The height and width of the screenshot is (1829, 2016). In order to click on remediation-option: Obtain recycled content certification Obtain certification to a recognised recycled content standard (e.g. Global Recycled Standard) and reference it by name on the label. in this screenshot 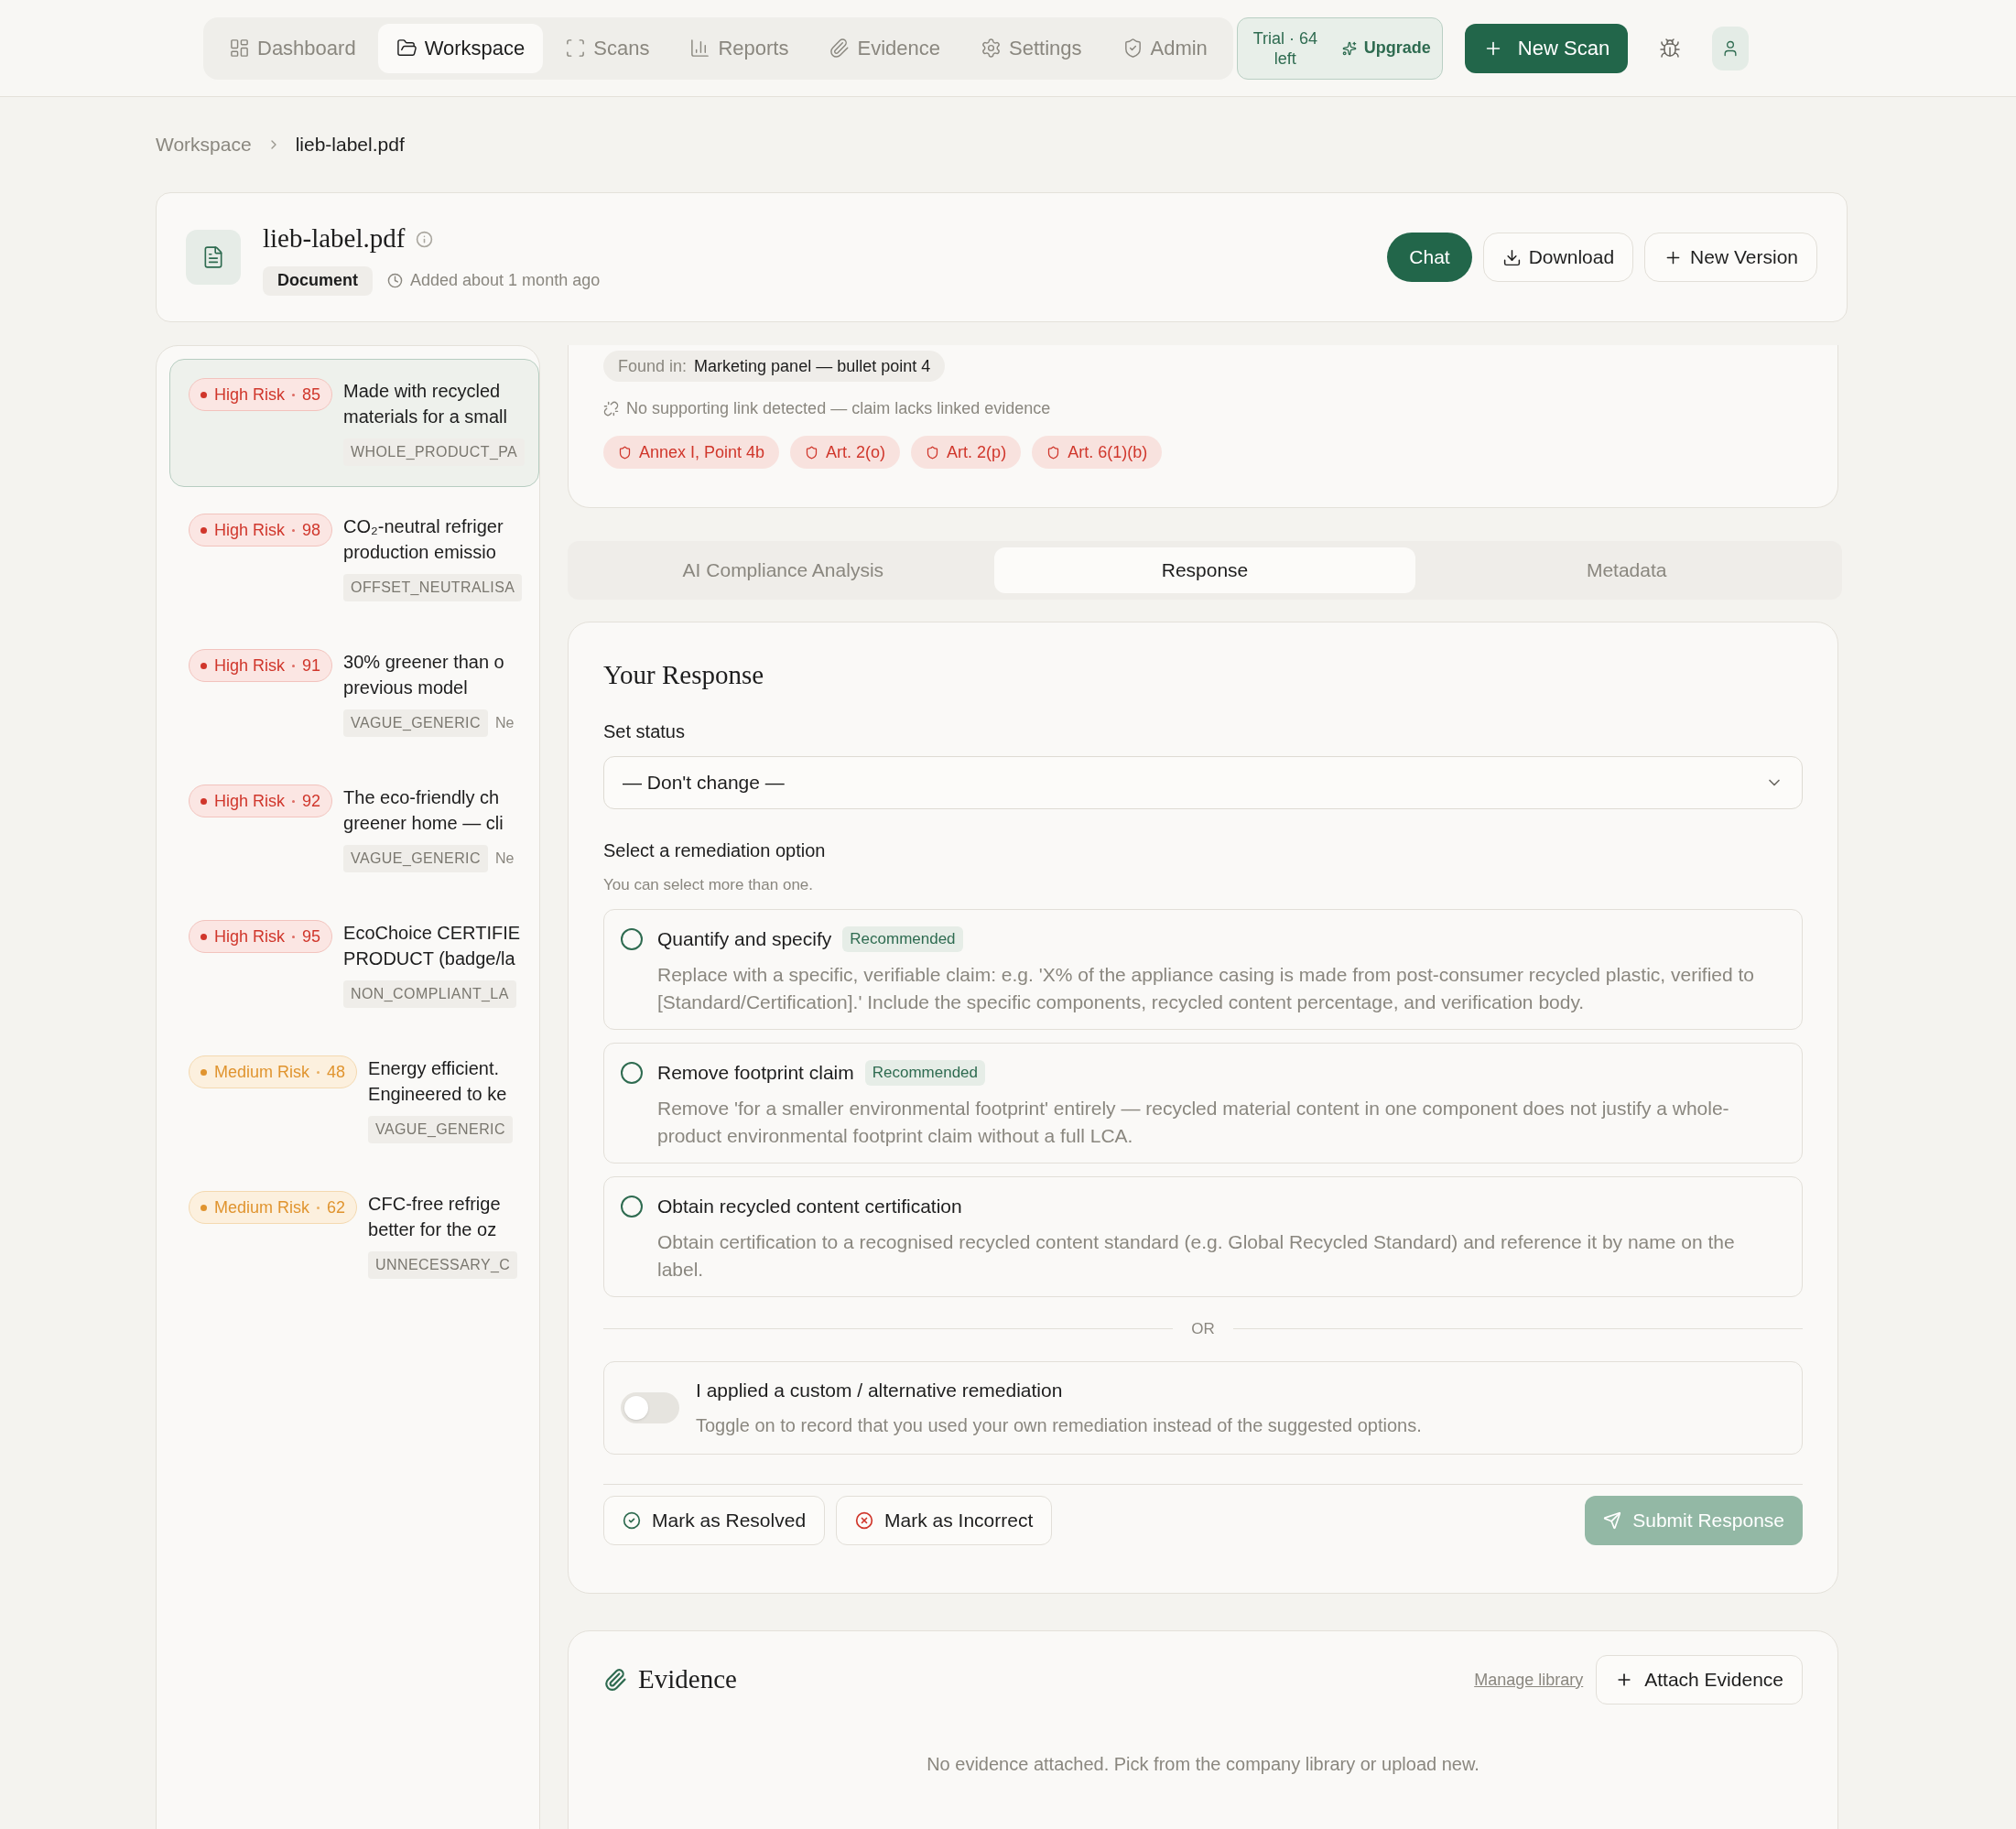, I will do `click(1203, 1236)`.